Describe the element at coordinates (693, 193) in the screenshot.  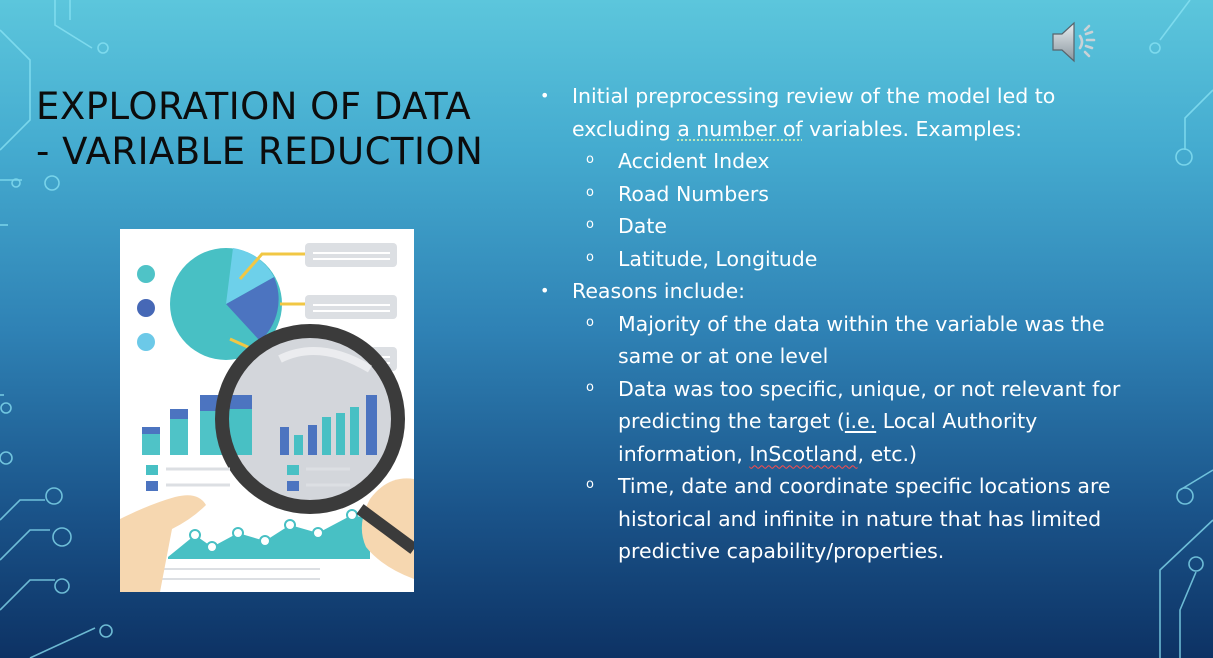
I see `sub-bullet-text: Road Numbers` at that location.